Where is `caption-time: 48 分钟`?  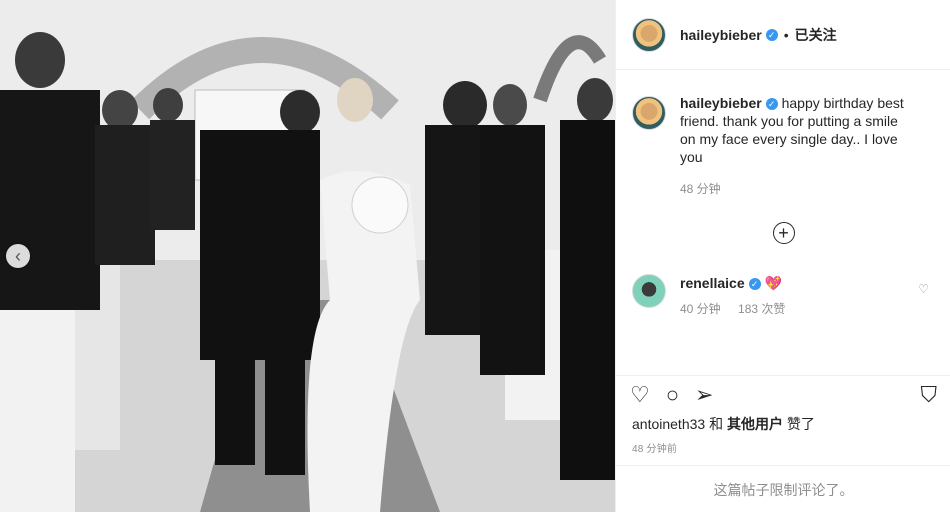
caption-time: 48 分钟 is located at coordinates (797, 189).